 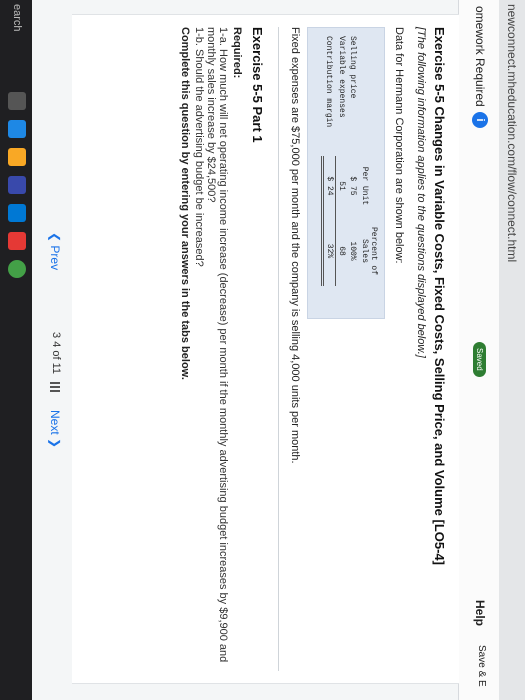 I want to click on page-indicator: 3 4 of 11, so click(x=56, y=353).